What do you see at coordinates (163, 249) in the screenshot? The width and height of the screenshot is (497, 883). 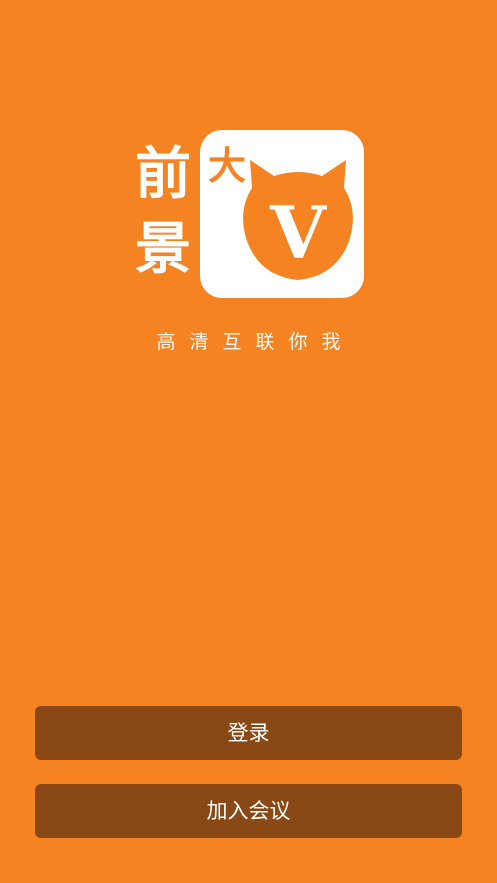 I see `logo-char-jing: 景` at bounding box center [163, 249].